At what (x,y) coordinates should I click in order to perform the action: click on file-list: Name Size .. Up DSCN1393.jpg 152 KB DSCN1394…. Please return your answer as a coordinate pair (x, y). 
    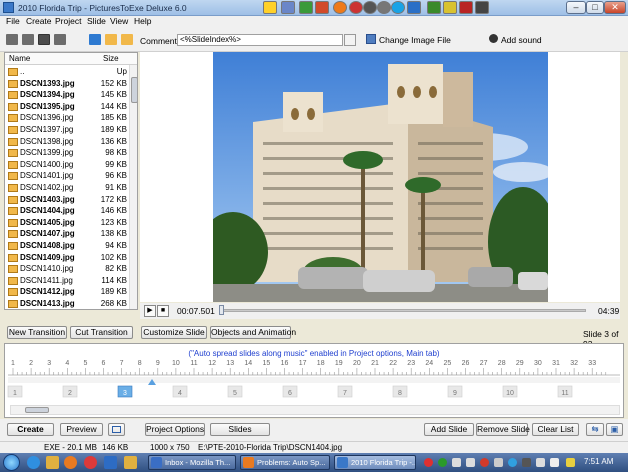
    Looking at the image, I should click on (71, 181).